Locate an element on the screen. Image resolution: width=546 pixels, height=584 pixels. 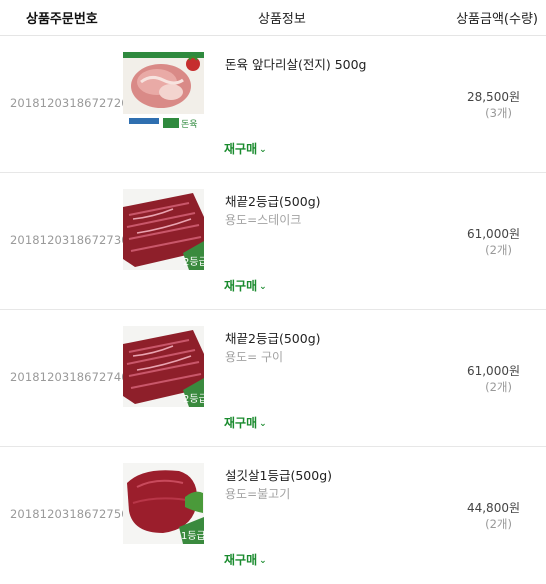
order-number: 2018120318672720 is located at coordinates (69, 103).